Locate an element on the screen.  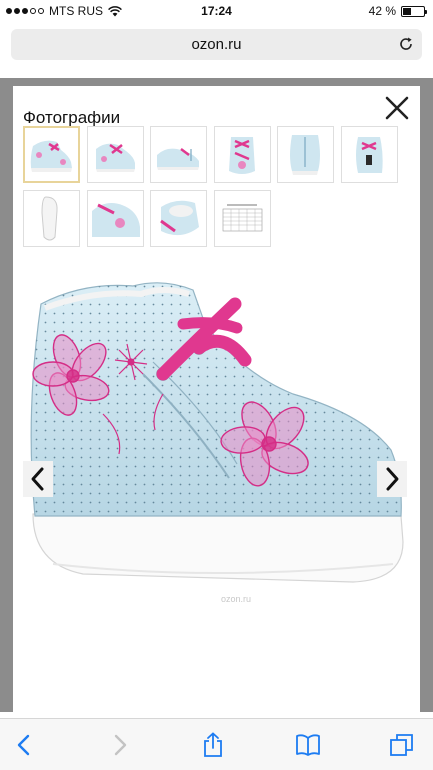
shoe-front-thumbnail is located at coordinates (242, 155).